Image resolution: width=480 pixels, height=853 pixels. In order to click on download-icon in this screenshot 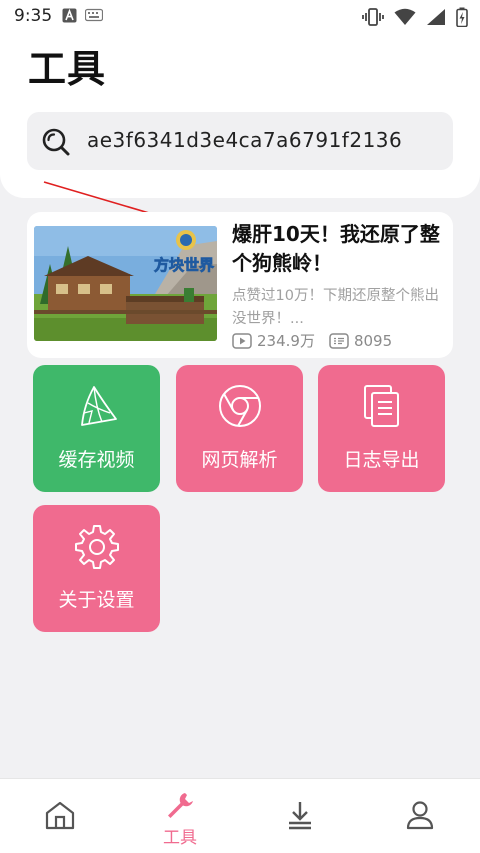, I will do `click(300, 815)`.